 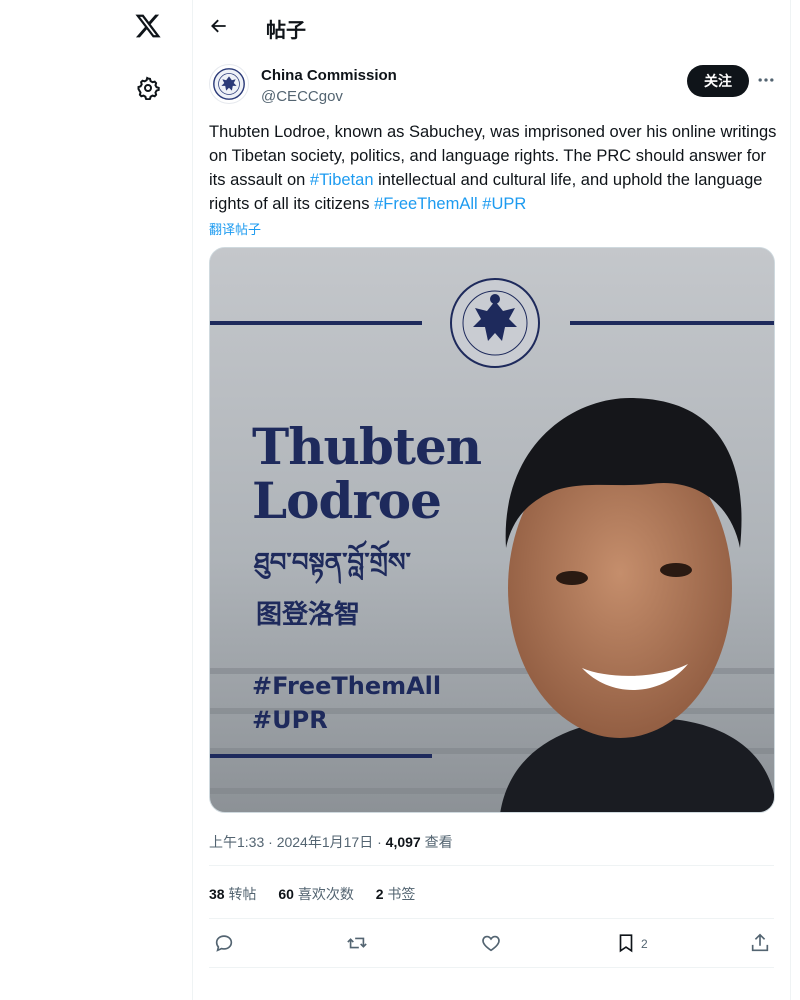 I want to click on bookmark-count: 2, so click(x=379, y=894).